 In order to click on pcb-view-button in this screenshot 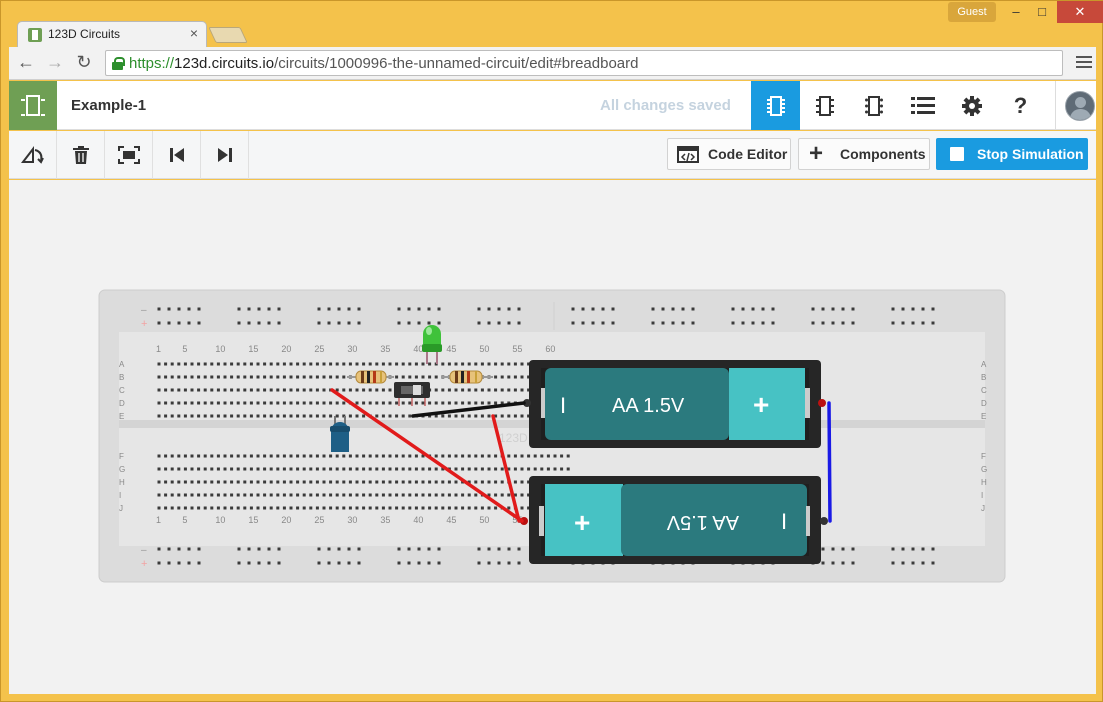, I will do `click(873, 105)`.